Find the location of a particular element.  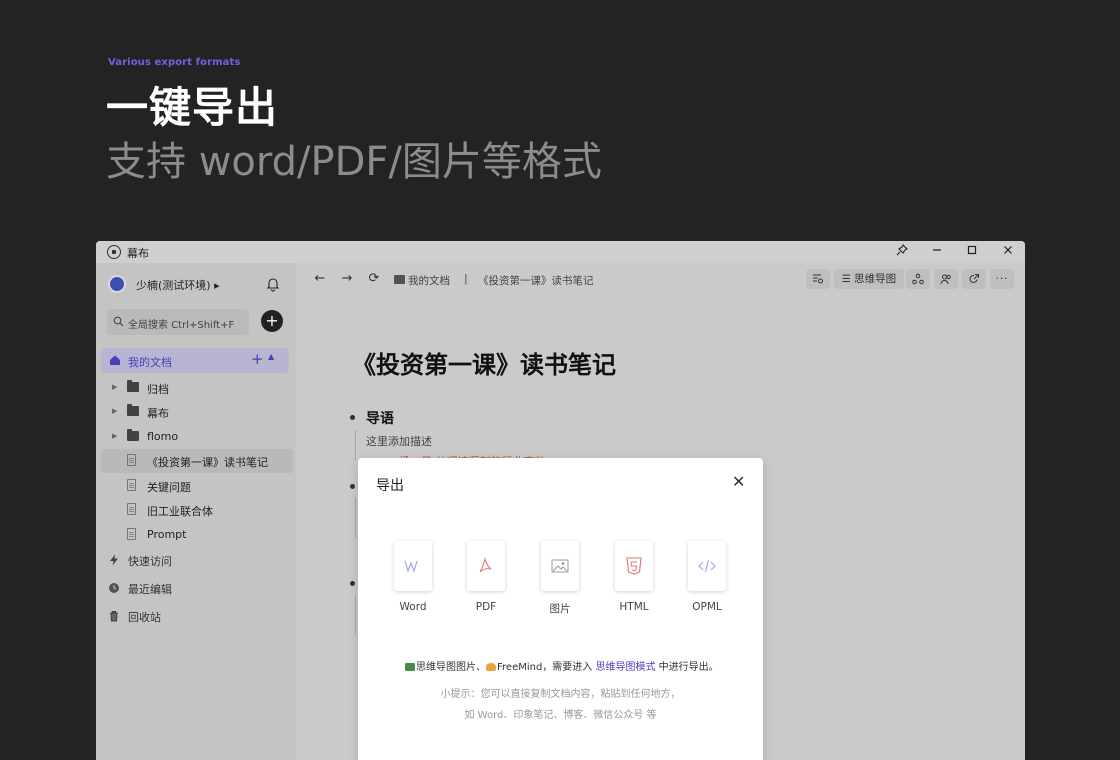

export-image-option: 图片 is located at coordinates (563, 581).